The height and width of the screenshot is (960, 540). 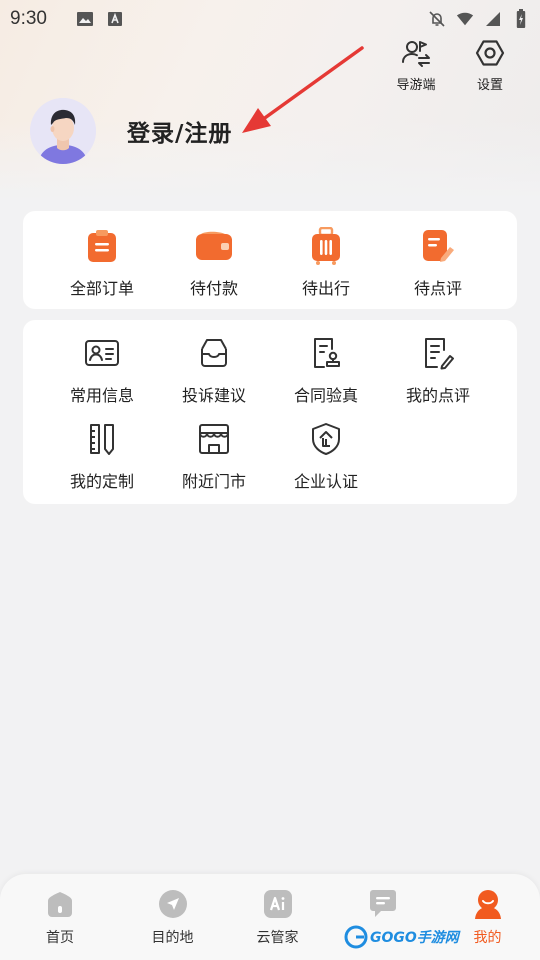 What do you see at coordinates (60, 924) in the screenshot?
I see `nav-home: 首页` at bounding box center [60, 924].